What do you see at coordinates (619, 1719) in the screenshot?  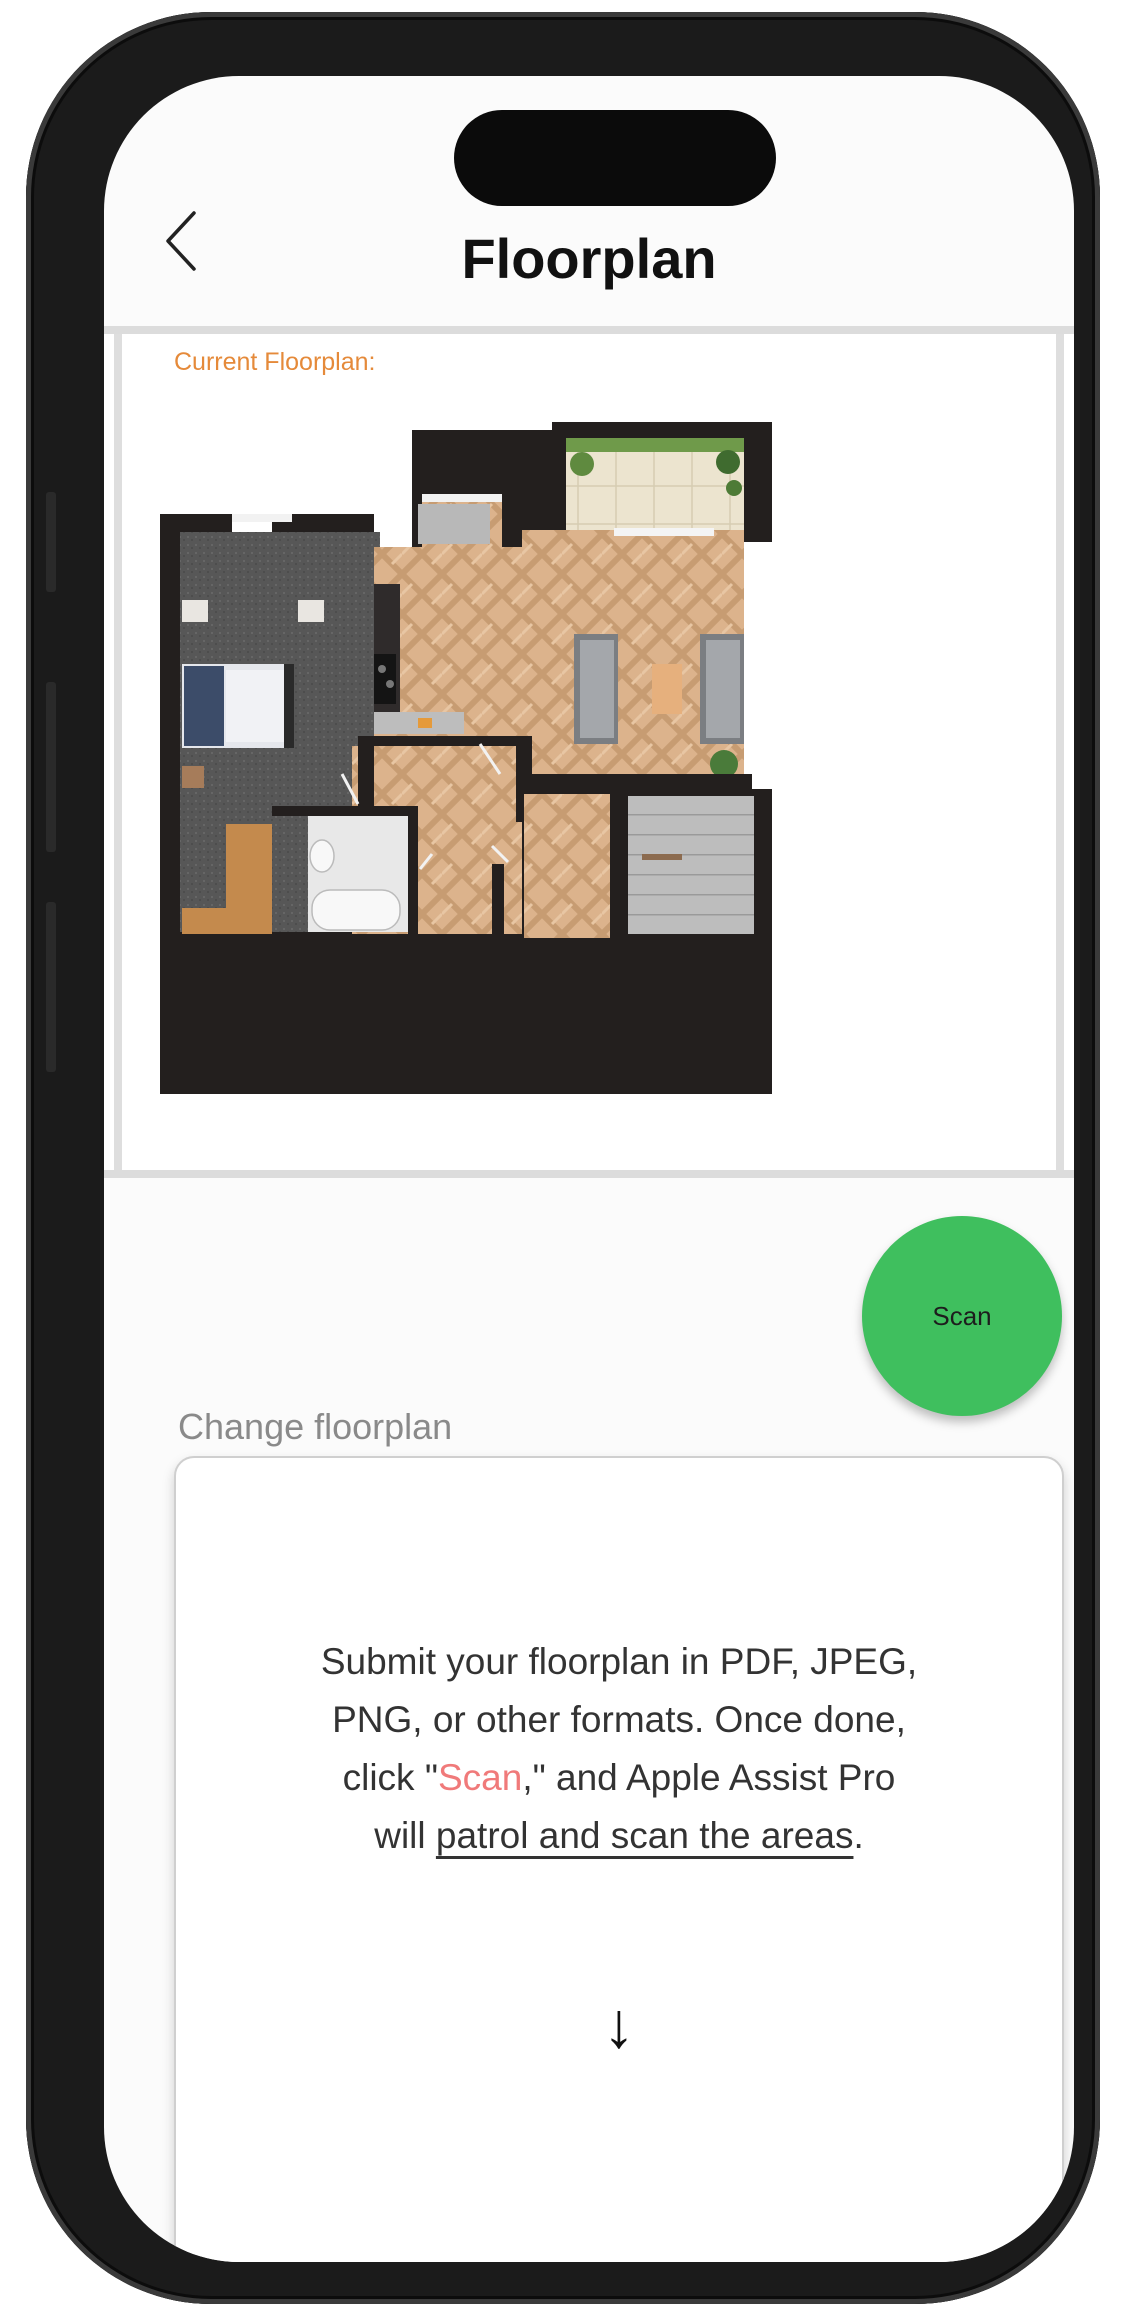 I see `instruction-line: PNG, or other formats. Once done,` at bounding box center [619, 1719].